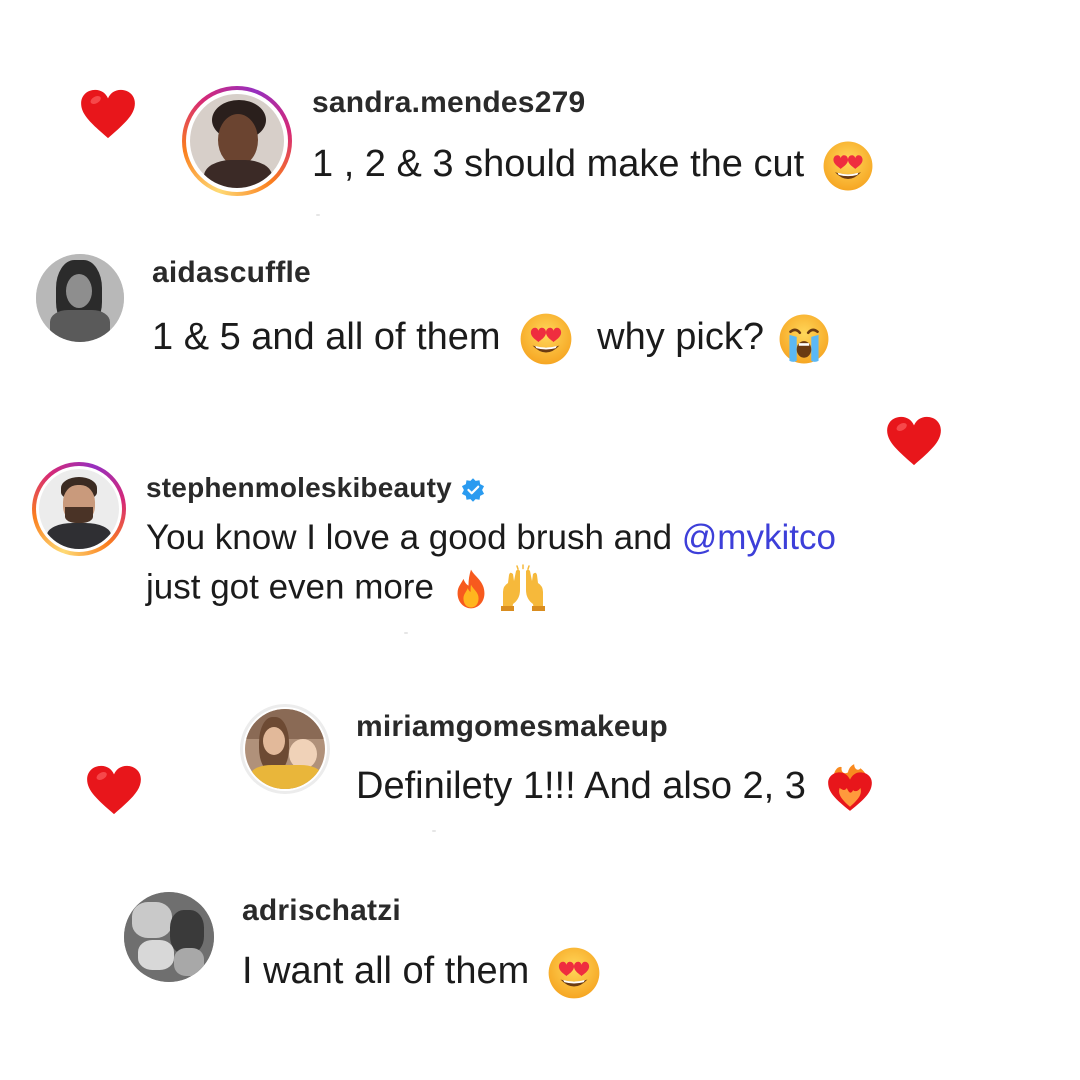 The image size is (1080, 1080). I want to click on comment-text: I want all of them, so click(421, 973).